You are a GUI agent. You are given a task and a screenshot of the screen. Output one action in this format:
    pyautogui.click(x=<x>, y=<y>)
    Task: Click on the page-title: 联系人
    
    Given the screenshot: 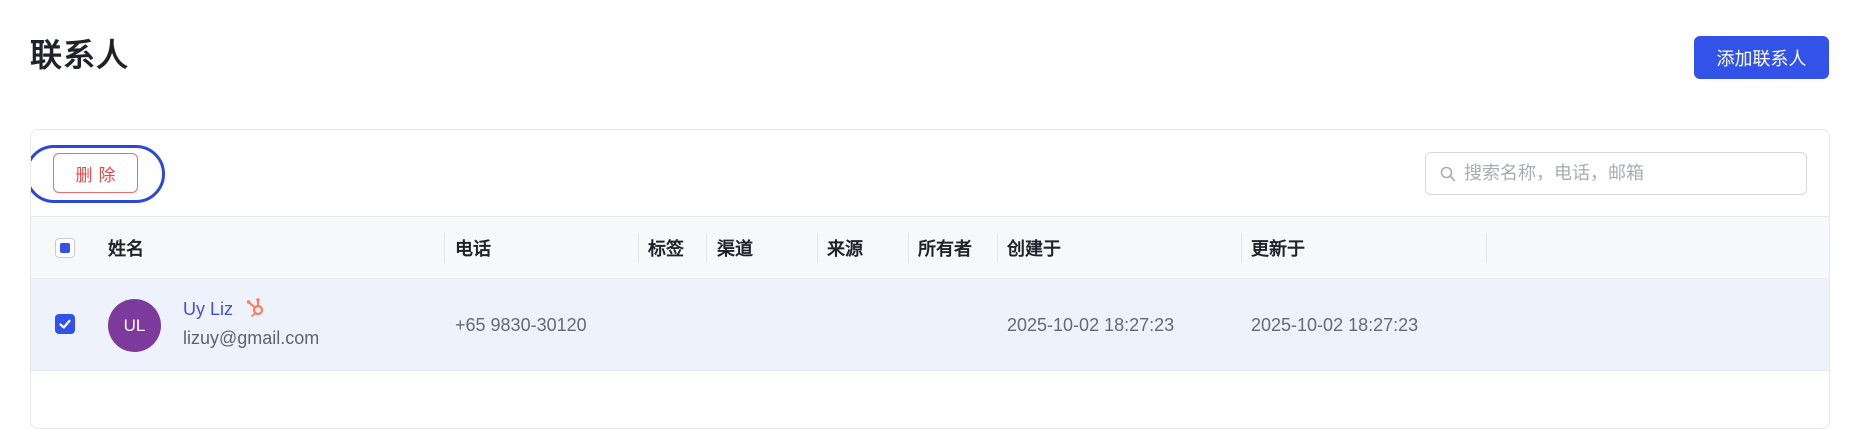 What is the action you would take?
    pyautogui.click(x=80, y=55)
    